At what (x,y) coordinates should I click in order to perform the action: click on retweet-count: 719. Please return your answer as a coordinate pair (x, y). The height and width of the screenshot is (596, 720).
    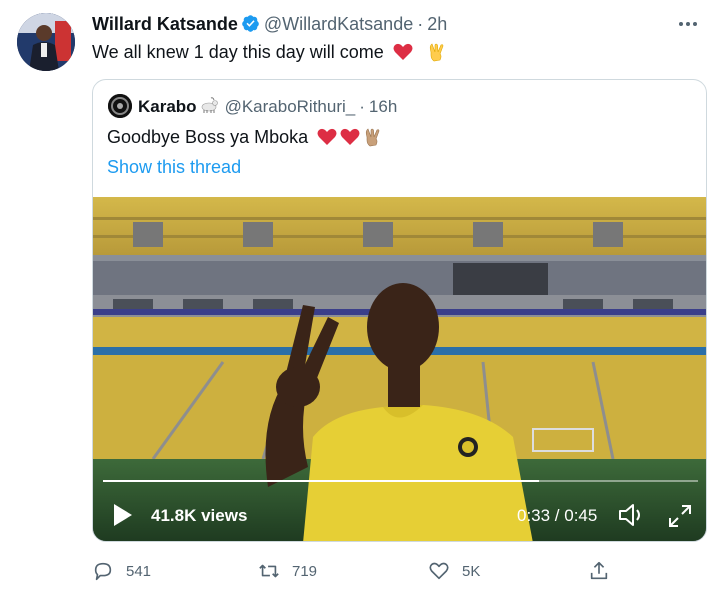
    Looking at the image, I should click on (305, 571).